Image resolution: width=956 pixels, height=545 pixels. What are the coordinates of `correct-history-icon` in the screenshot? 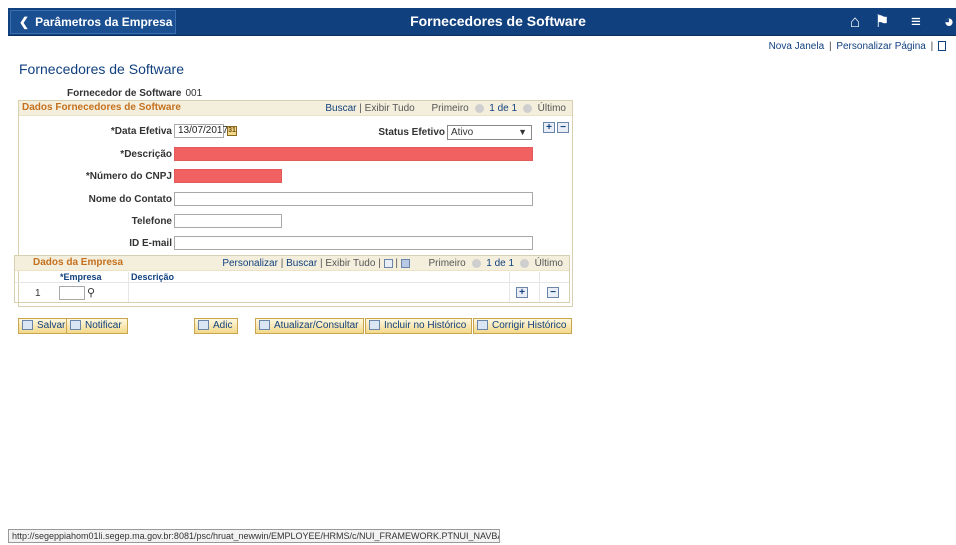 It's located at (482, 325).